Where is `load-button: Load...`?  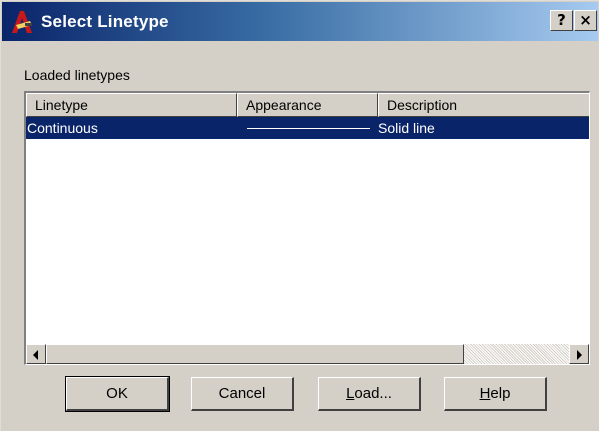
load-button: Load... is located at coordinates (369, 394).